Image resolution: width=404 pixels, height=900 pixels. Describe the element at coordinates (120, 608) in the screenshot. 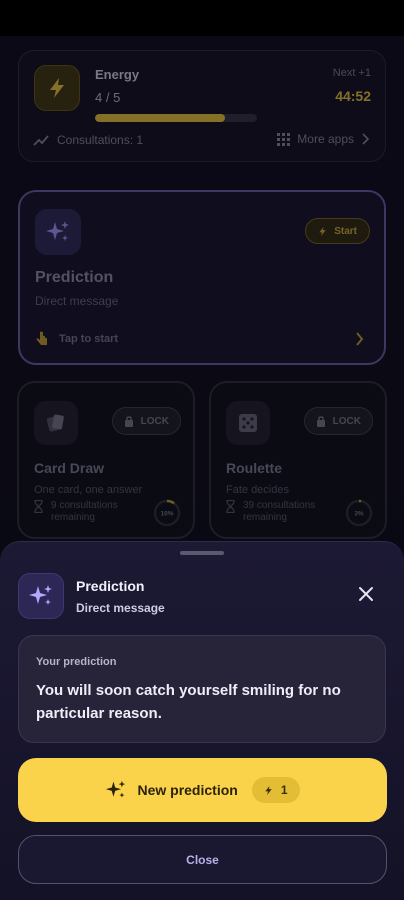

I see `sheet-subtitle: Direct message` at that location.